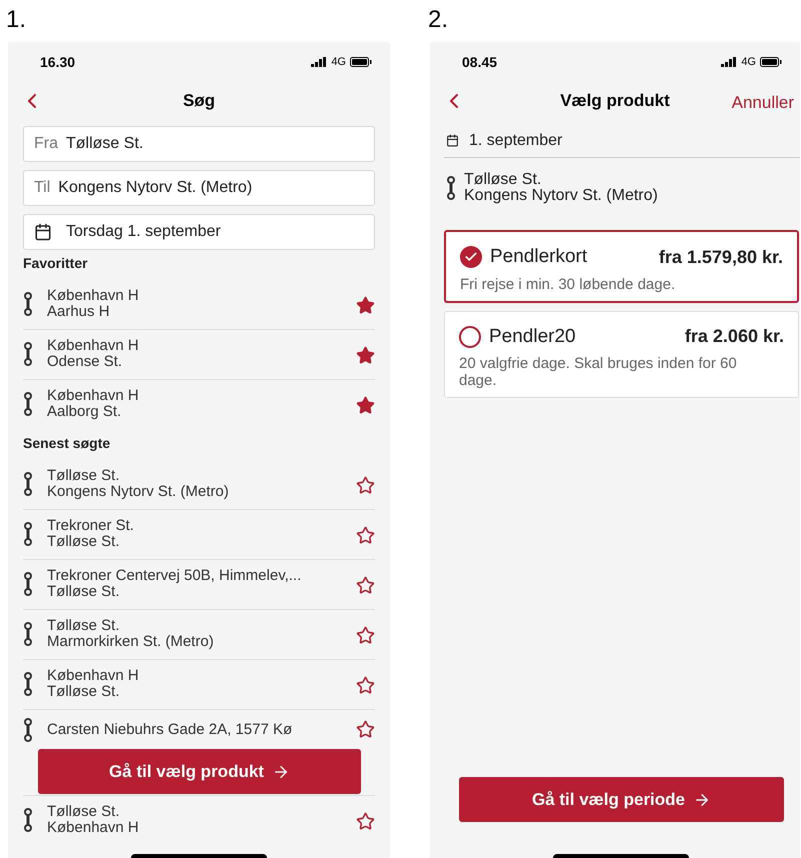 The image size is (801, 858). Describe the element at coordinates (621, 799) in the screenshot. I see `primary-button: Gå til vælg periode` at that location.